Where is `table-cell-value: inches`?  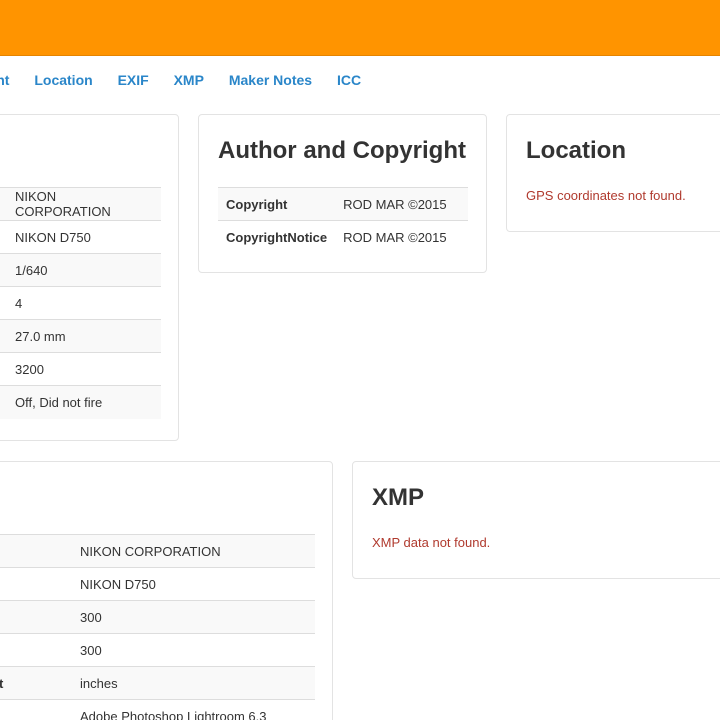
table-cell-value: inches is located at coordinates (193, 683).